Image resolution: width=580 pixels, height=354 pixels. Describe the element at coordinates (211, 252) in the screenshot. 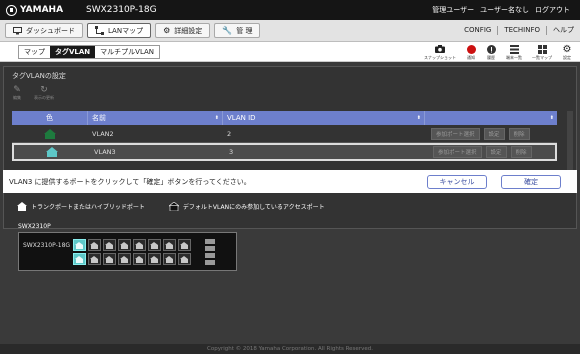

I see `sfp-ports` at that location.